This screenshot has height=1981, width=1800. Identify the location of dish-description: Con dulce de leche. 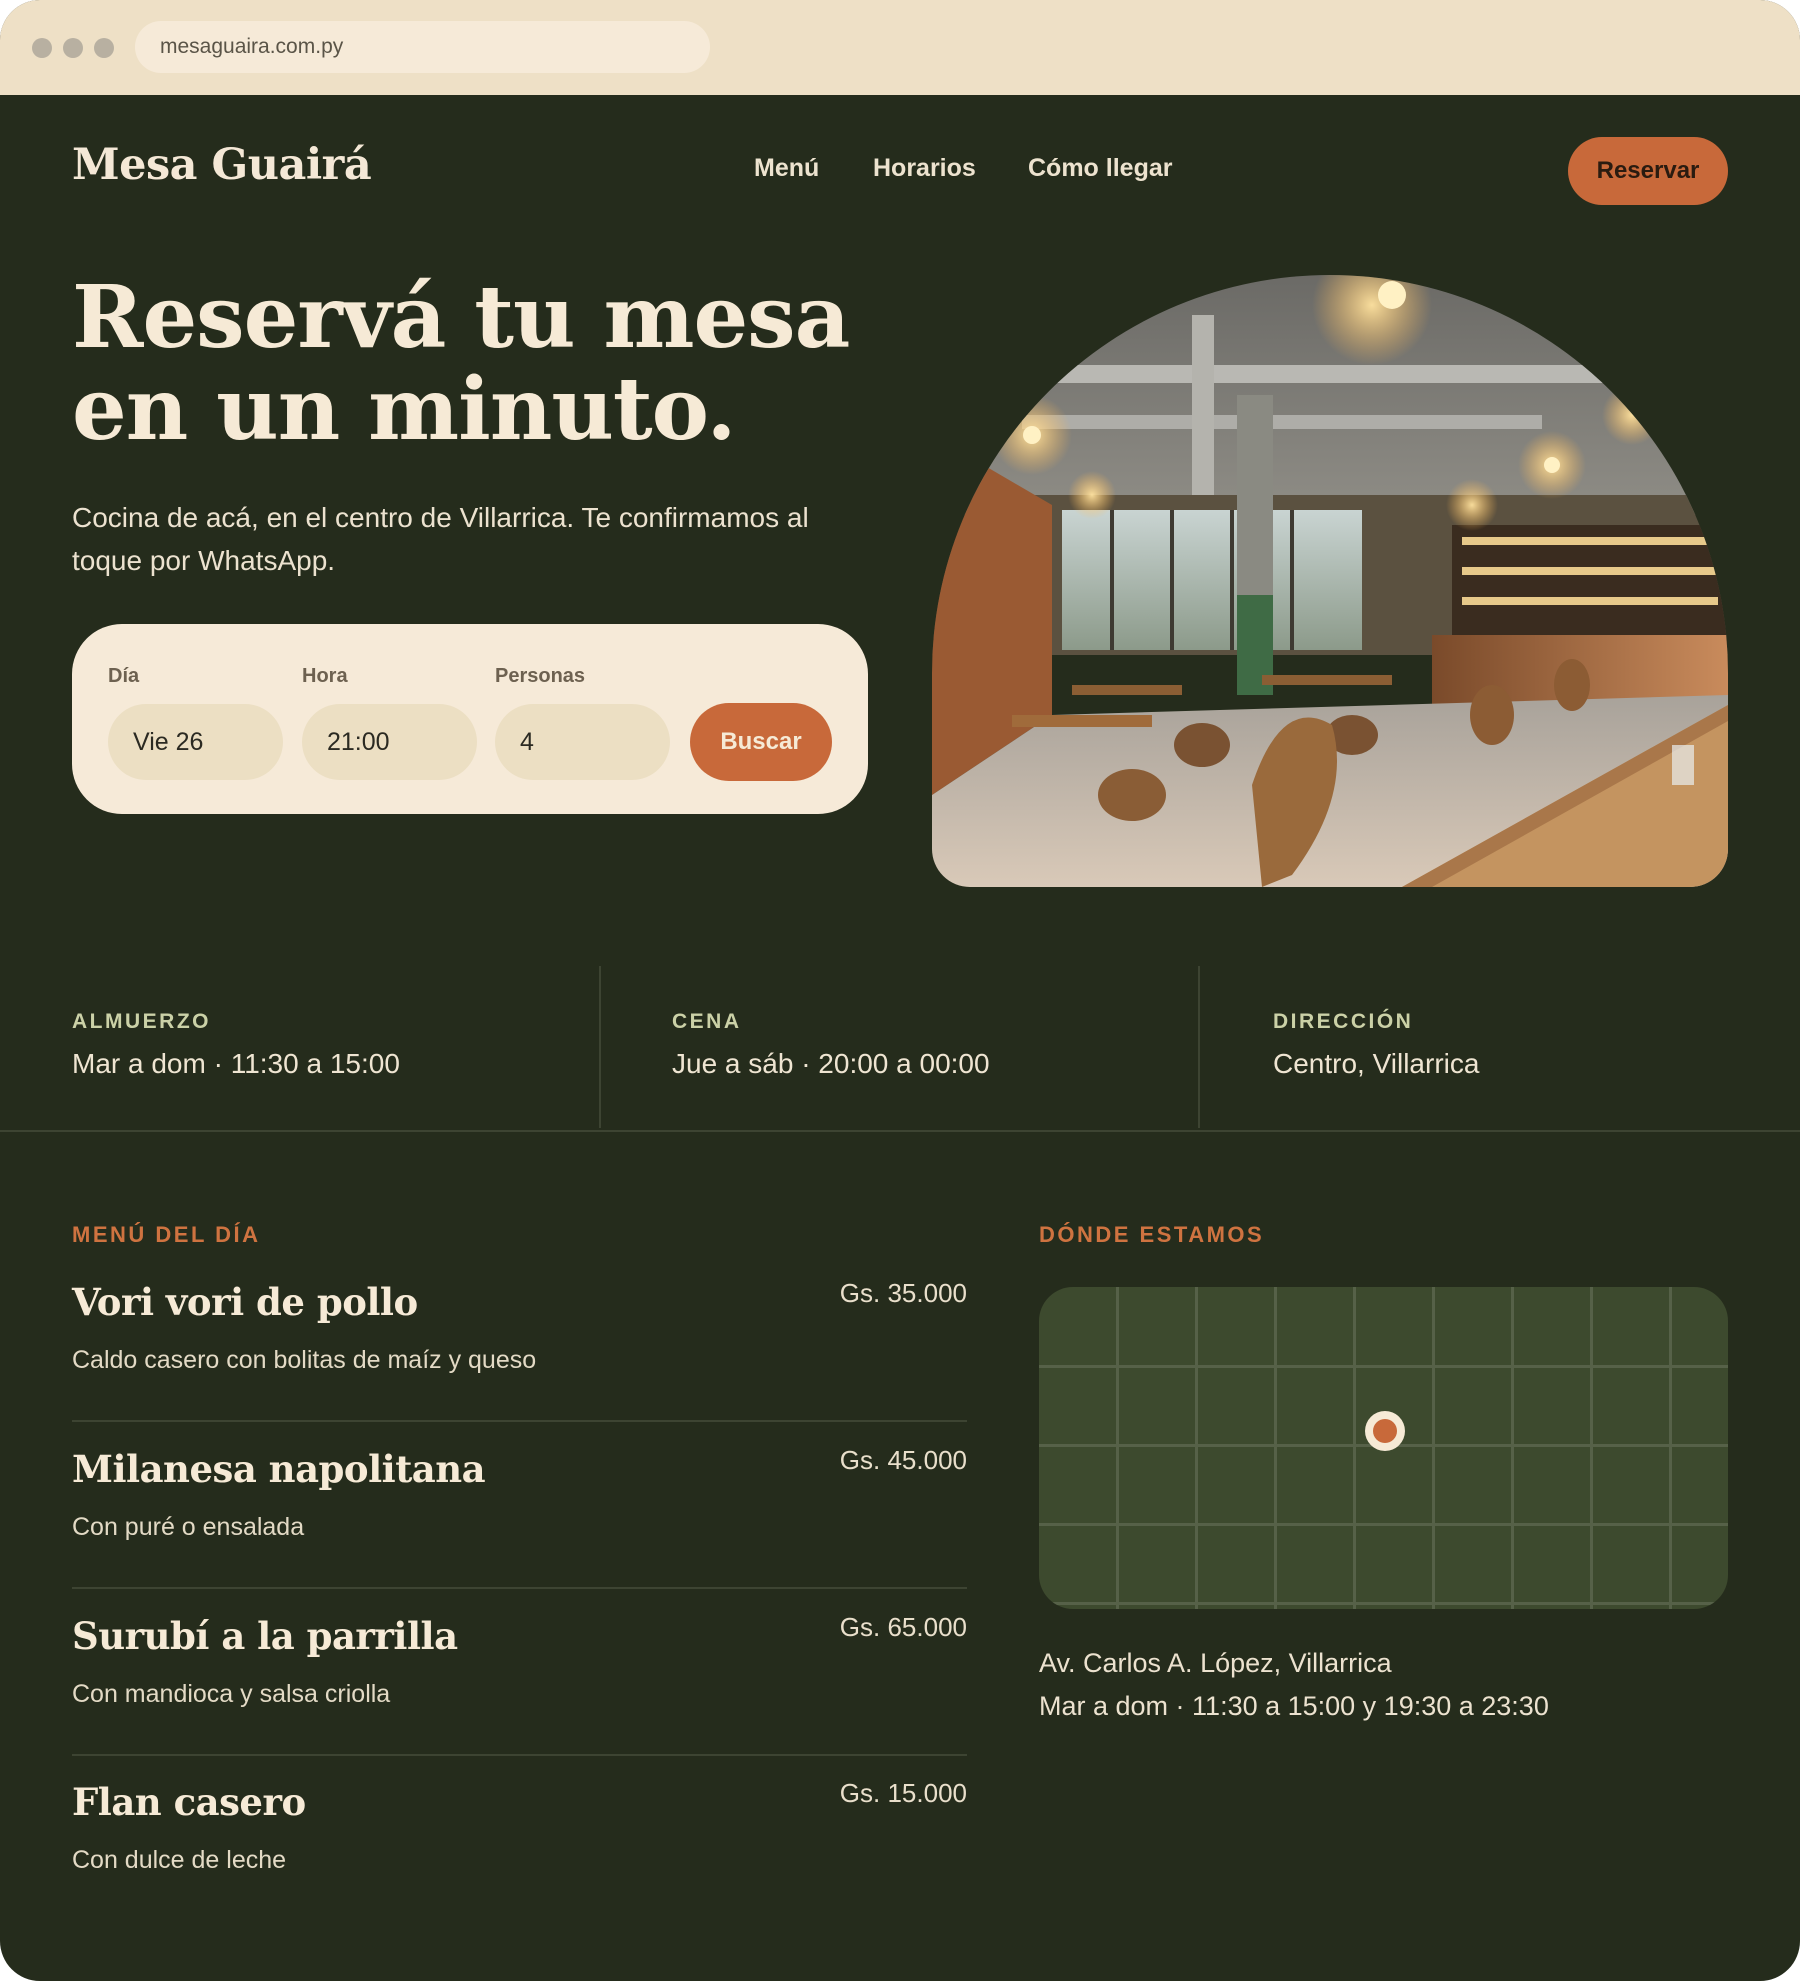
(179, 1860).